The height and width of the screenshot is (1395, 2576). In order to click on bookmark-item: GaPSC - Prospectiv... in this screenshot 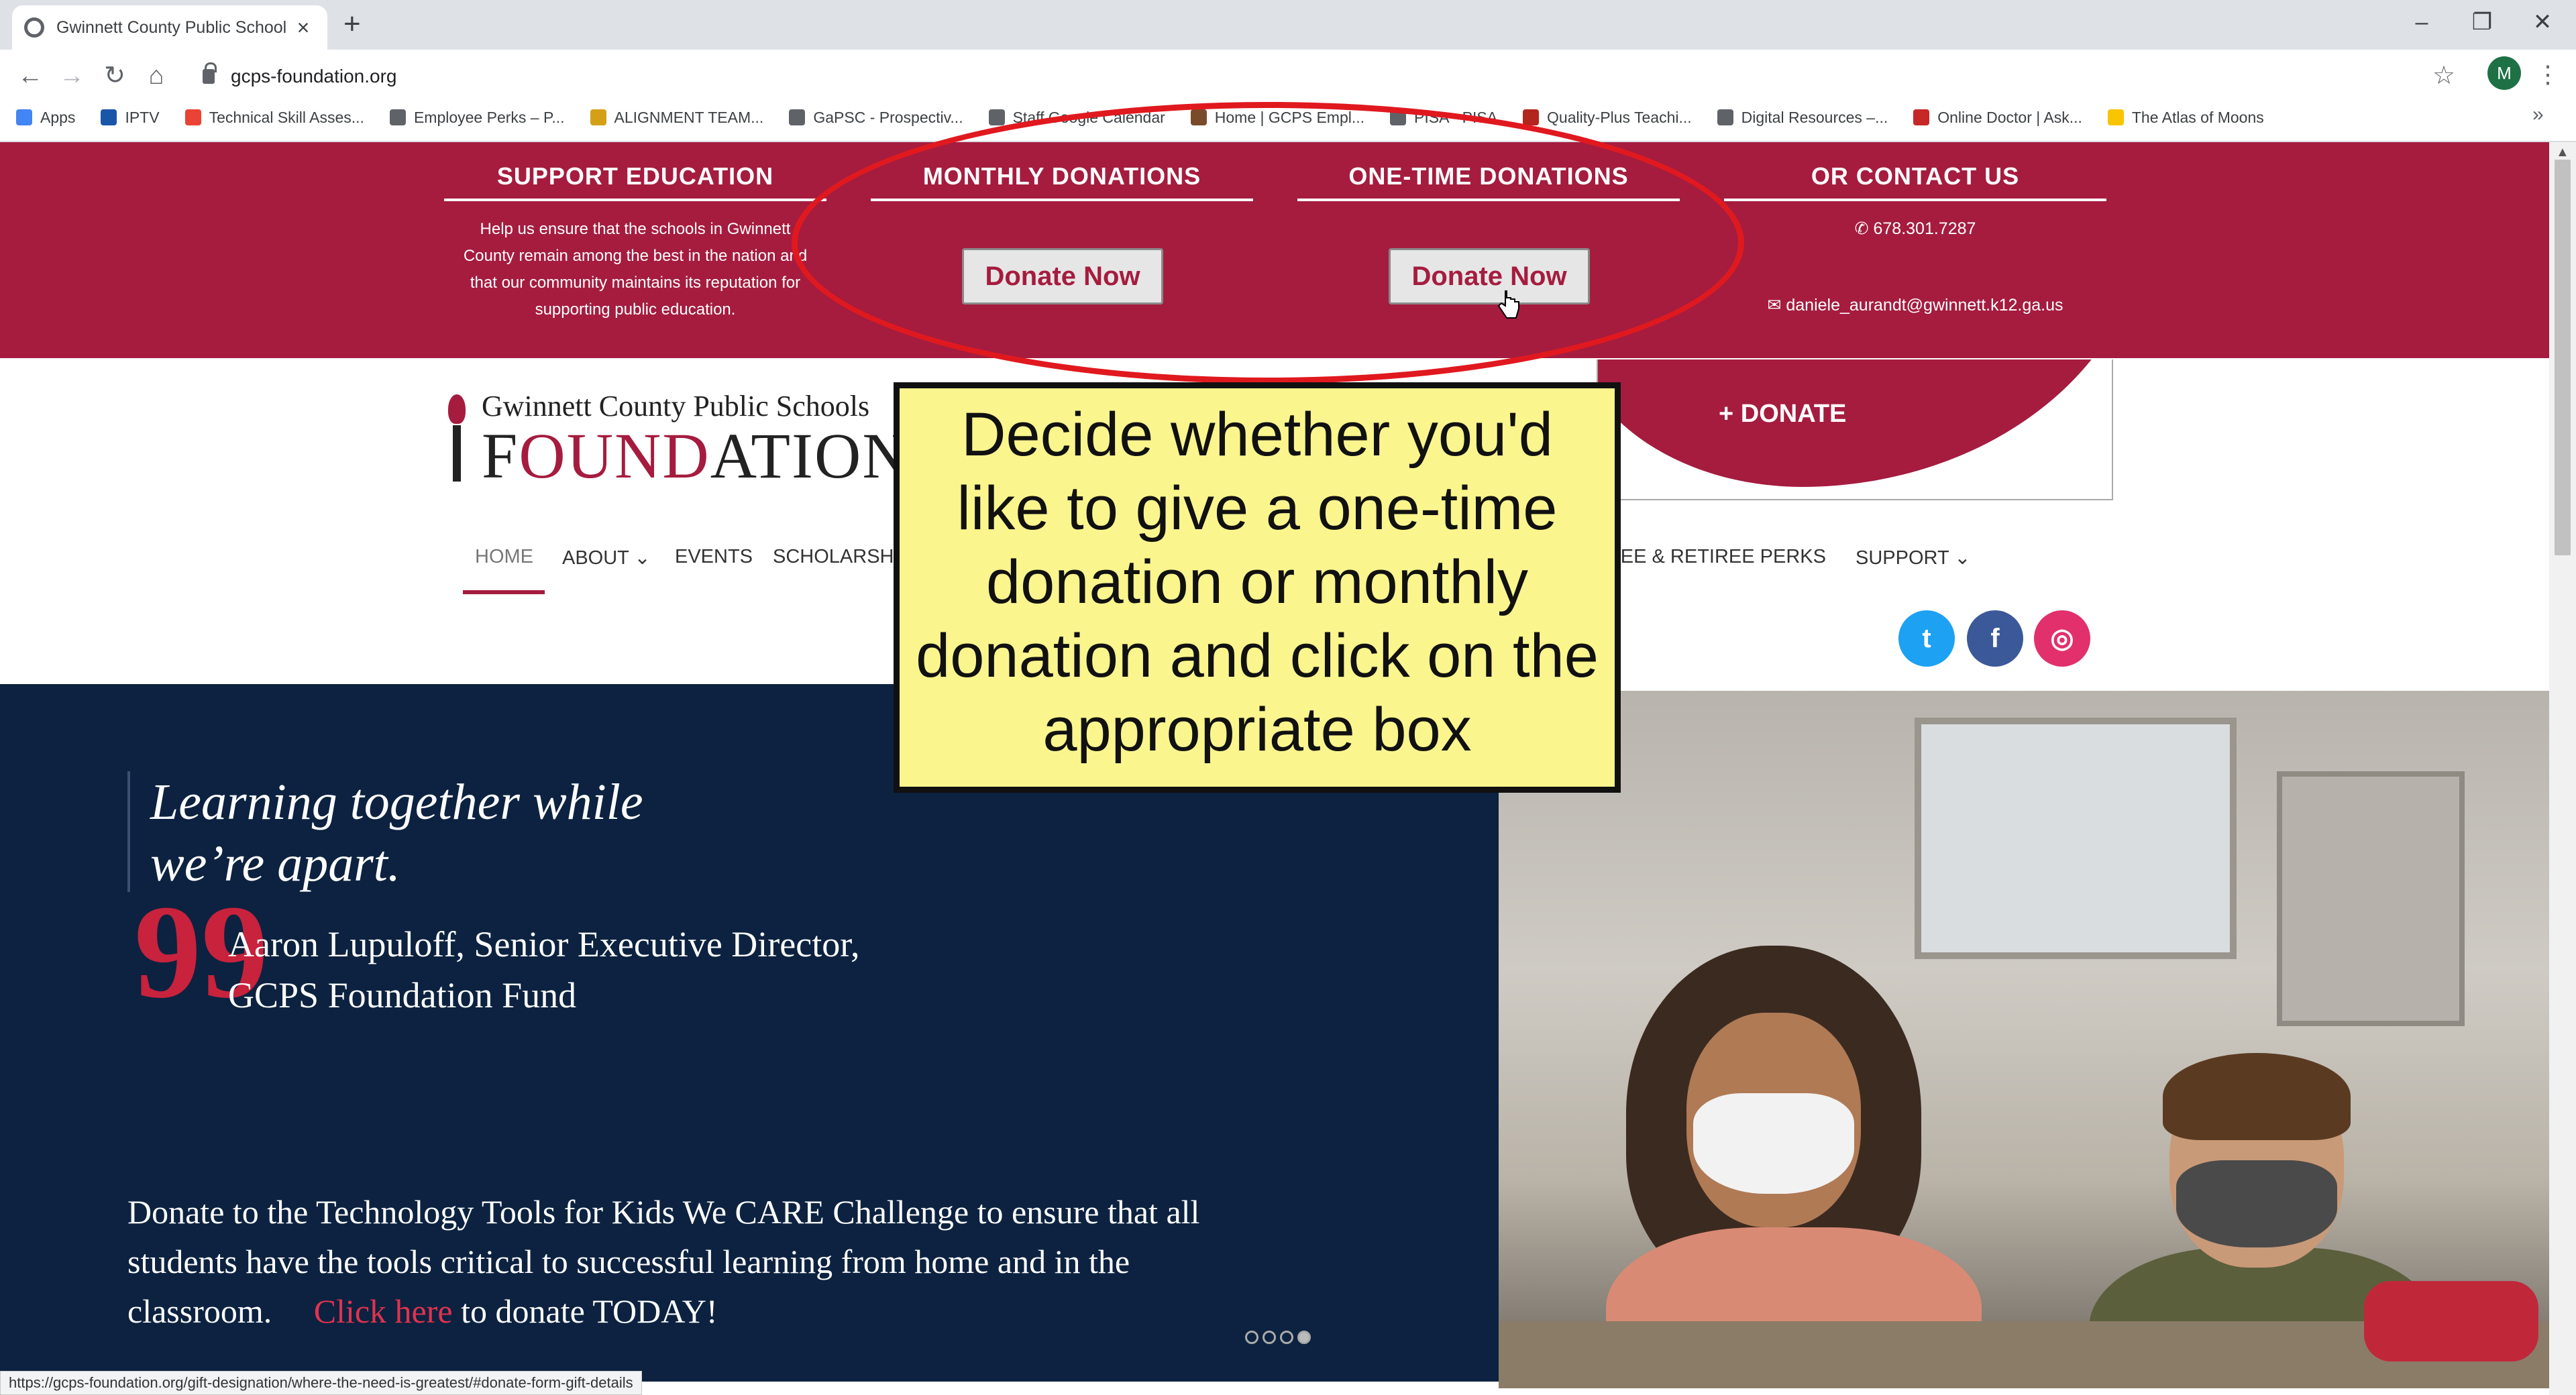, I will do `click(876, 118)`.